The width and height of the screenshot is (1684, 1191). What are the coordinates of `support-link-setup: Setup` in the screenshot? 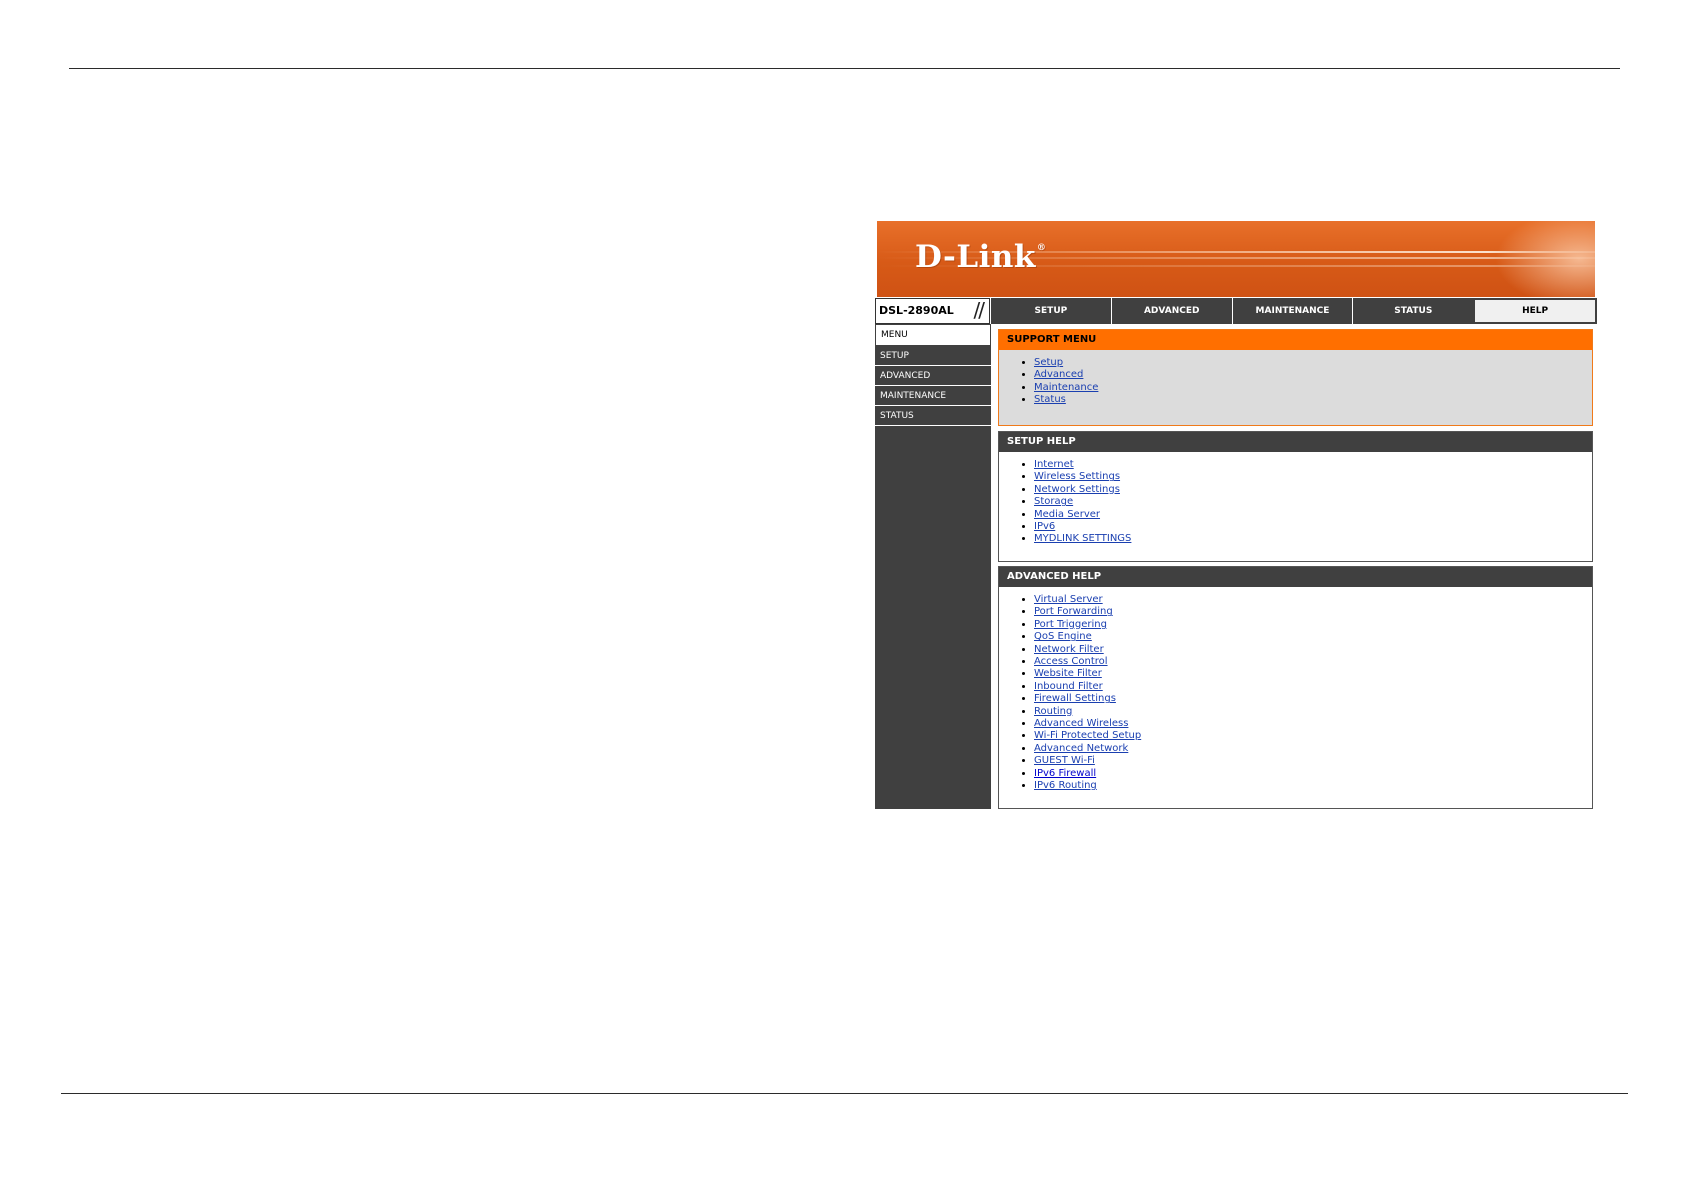 It's located at (1048, 362).